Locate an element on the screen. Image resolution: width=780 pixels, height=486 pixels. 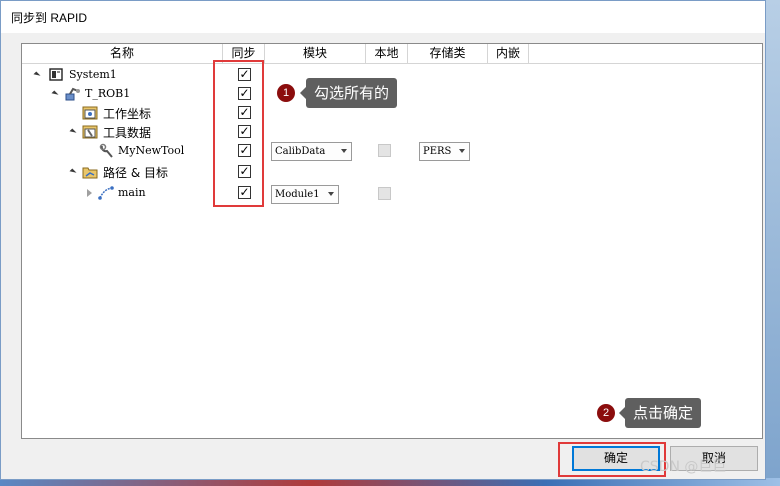
module-select: CalibData is located at coordinates (311, 151).